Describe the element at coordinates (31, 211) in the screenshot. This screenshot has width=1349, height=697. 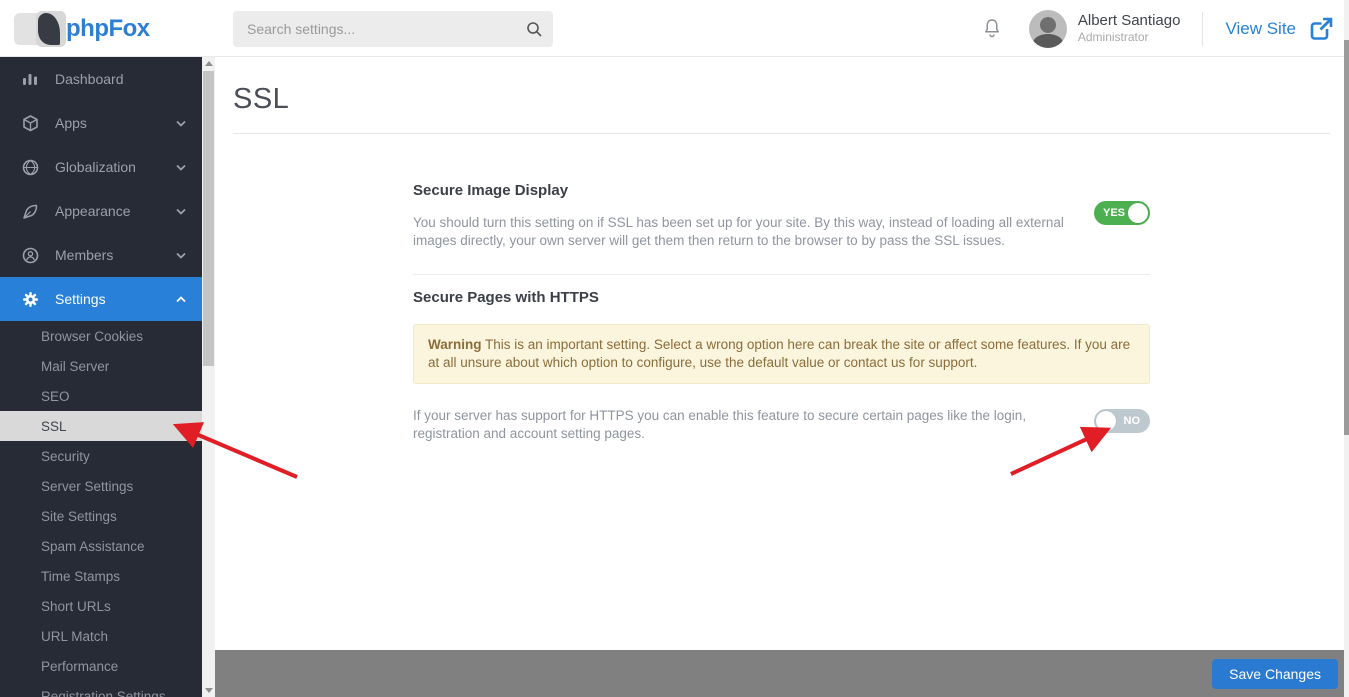
I see `pen-icon` at that location.